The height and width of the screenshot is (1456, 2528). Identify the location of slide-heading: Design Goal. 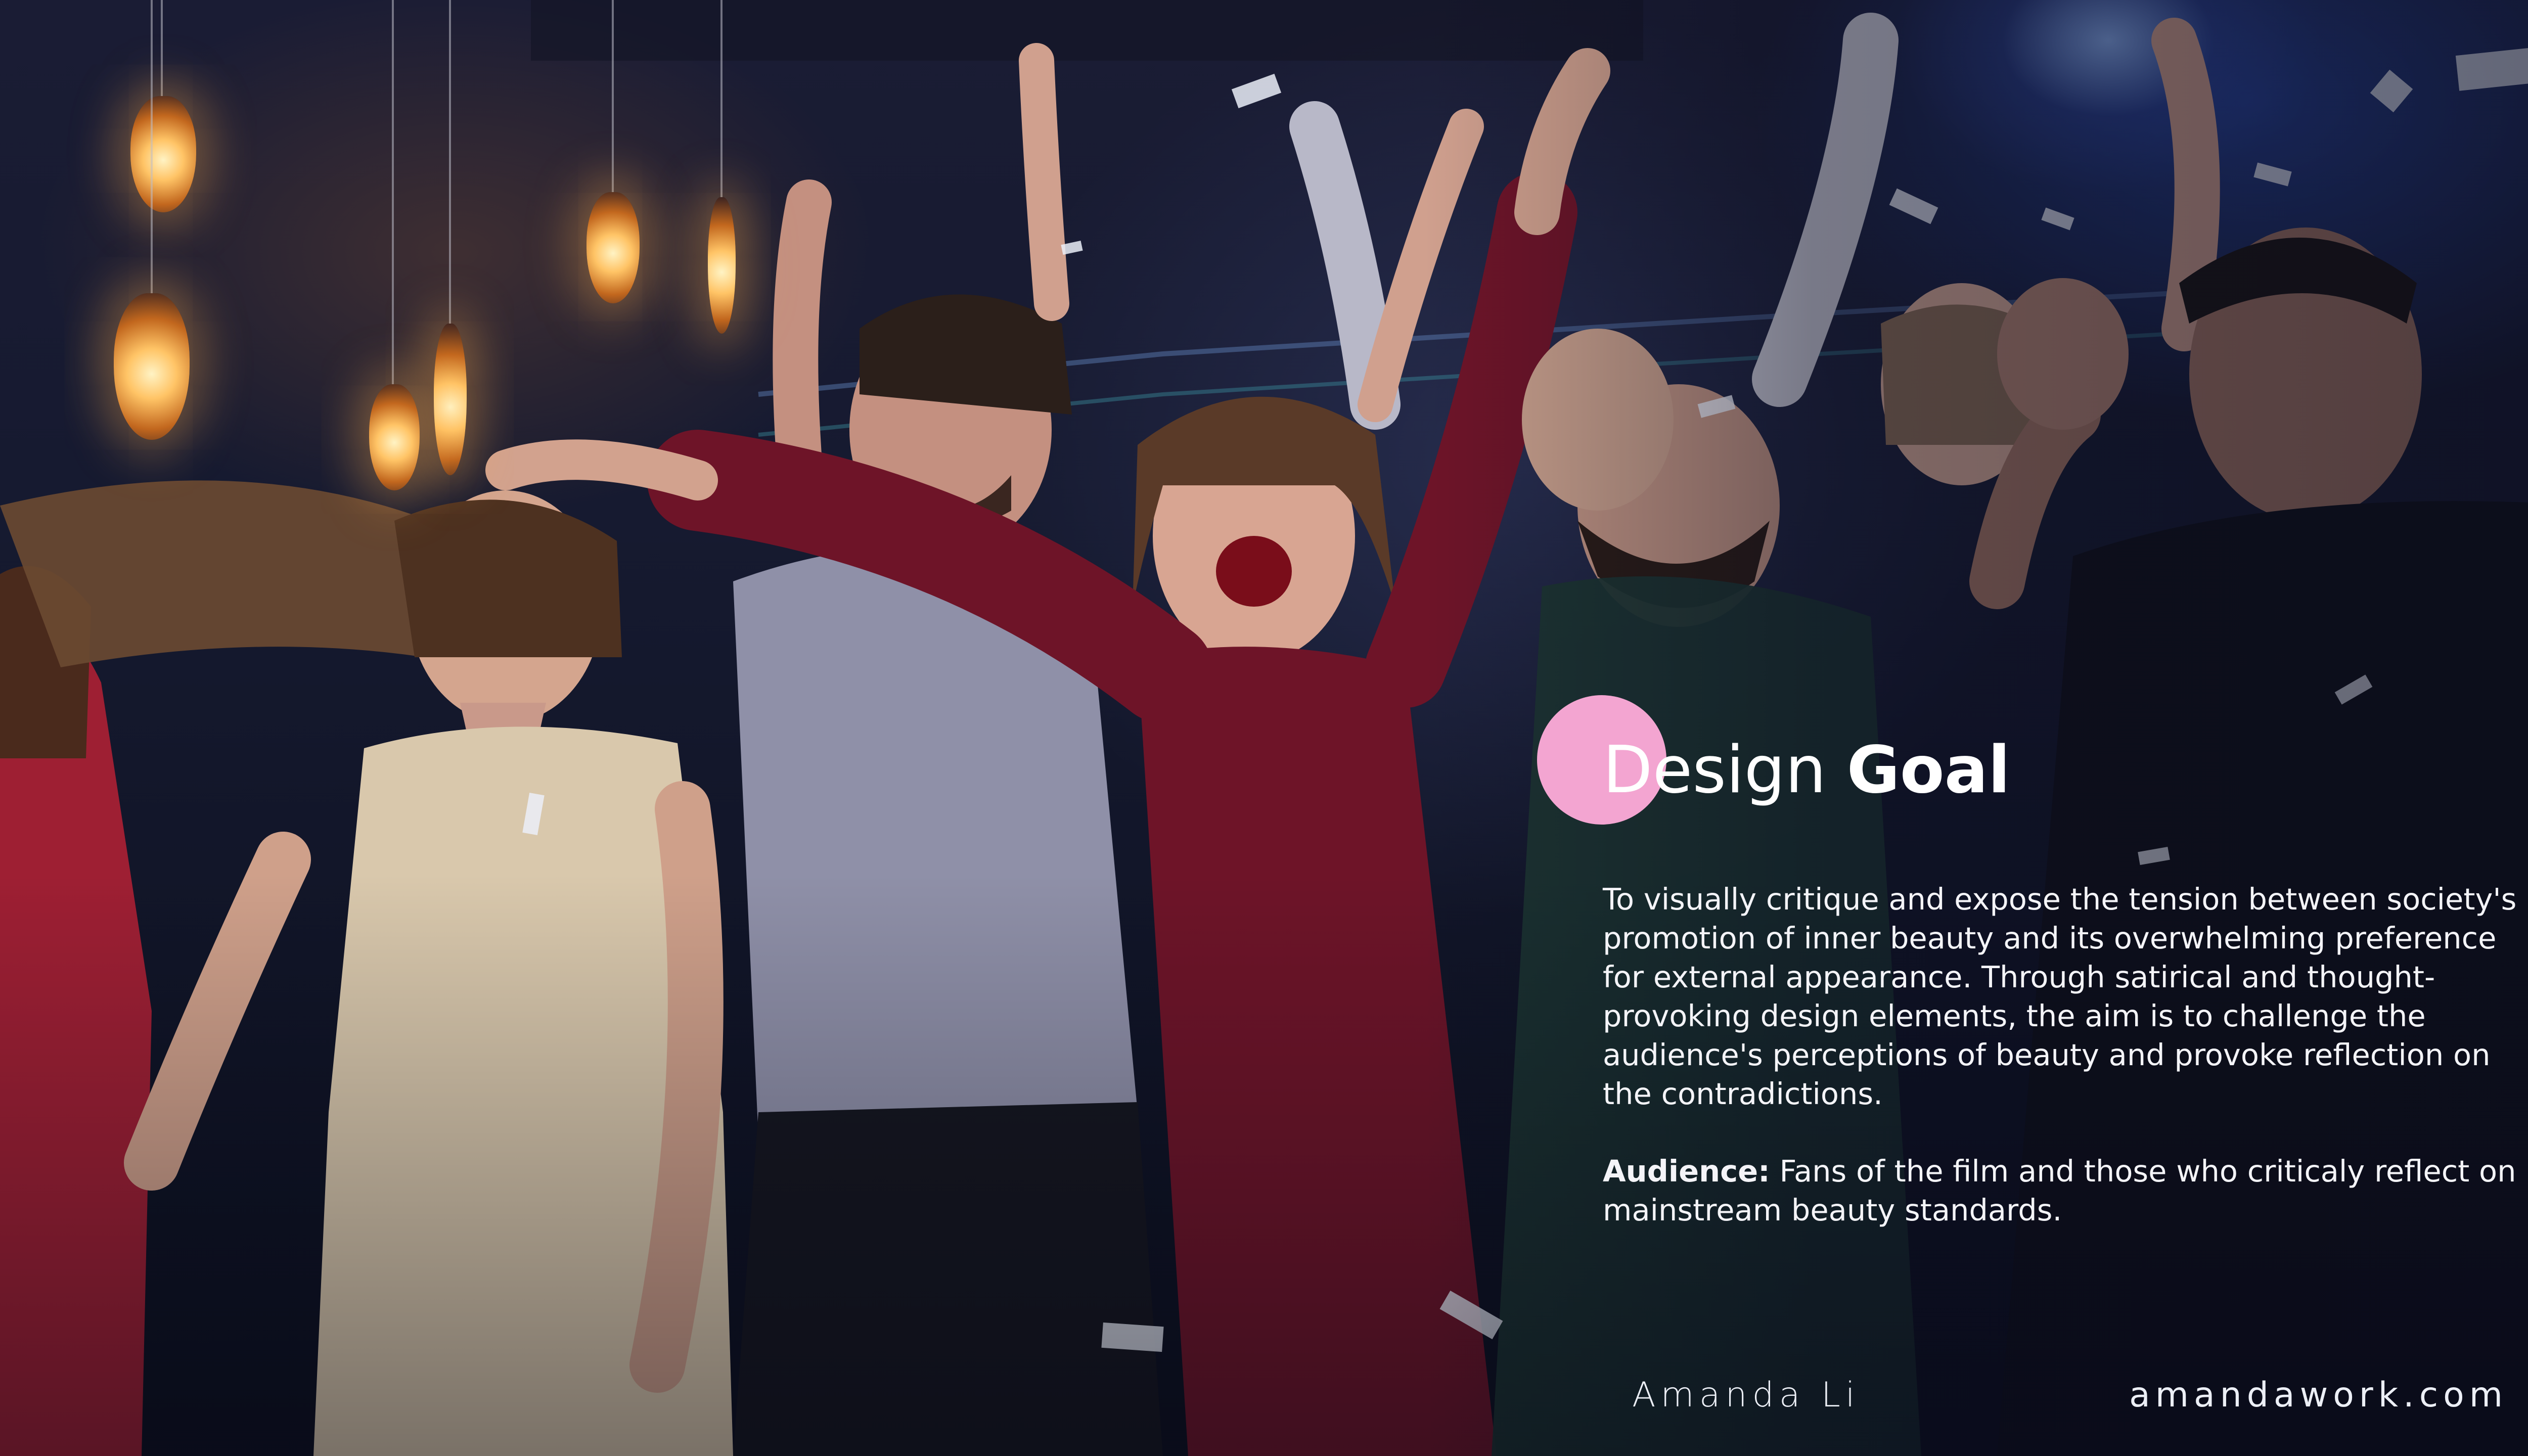
(1807, 770).